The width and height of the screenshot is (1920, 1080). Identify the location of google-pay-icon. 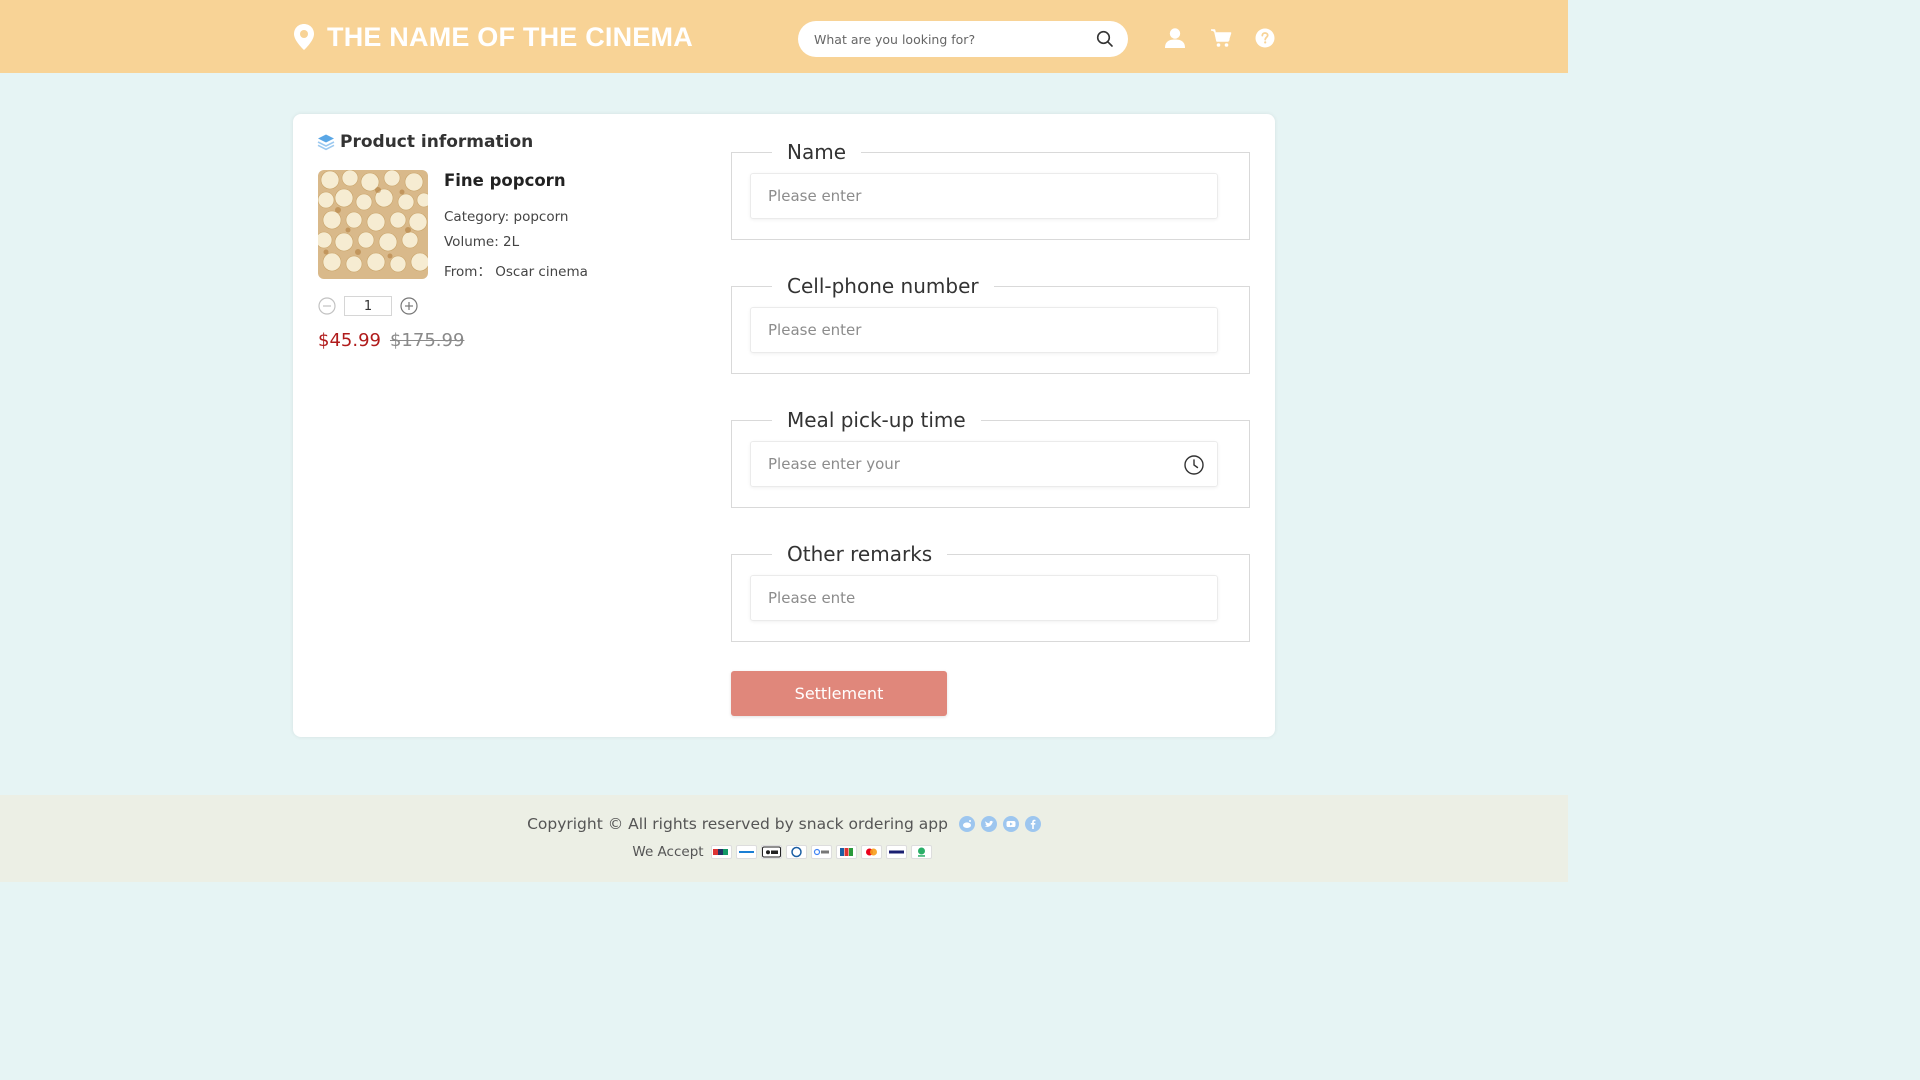
(821, 852).